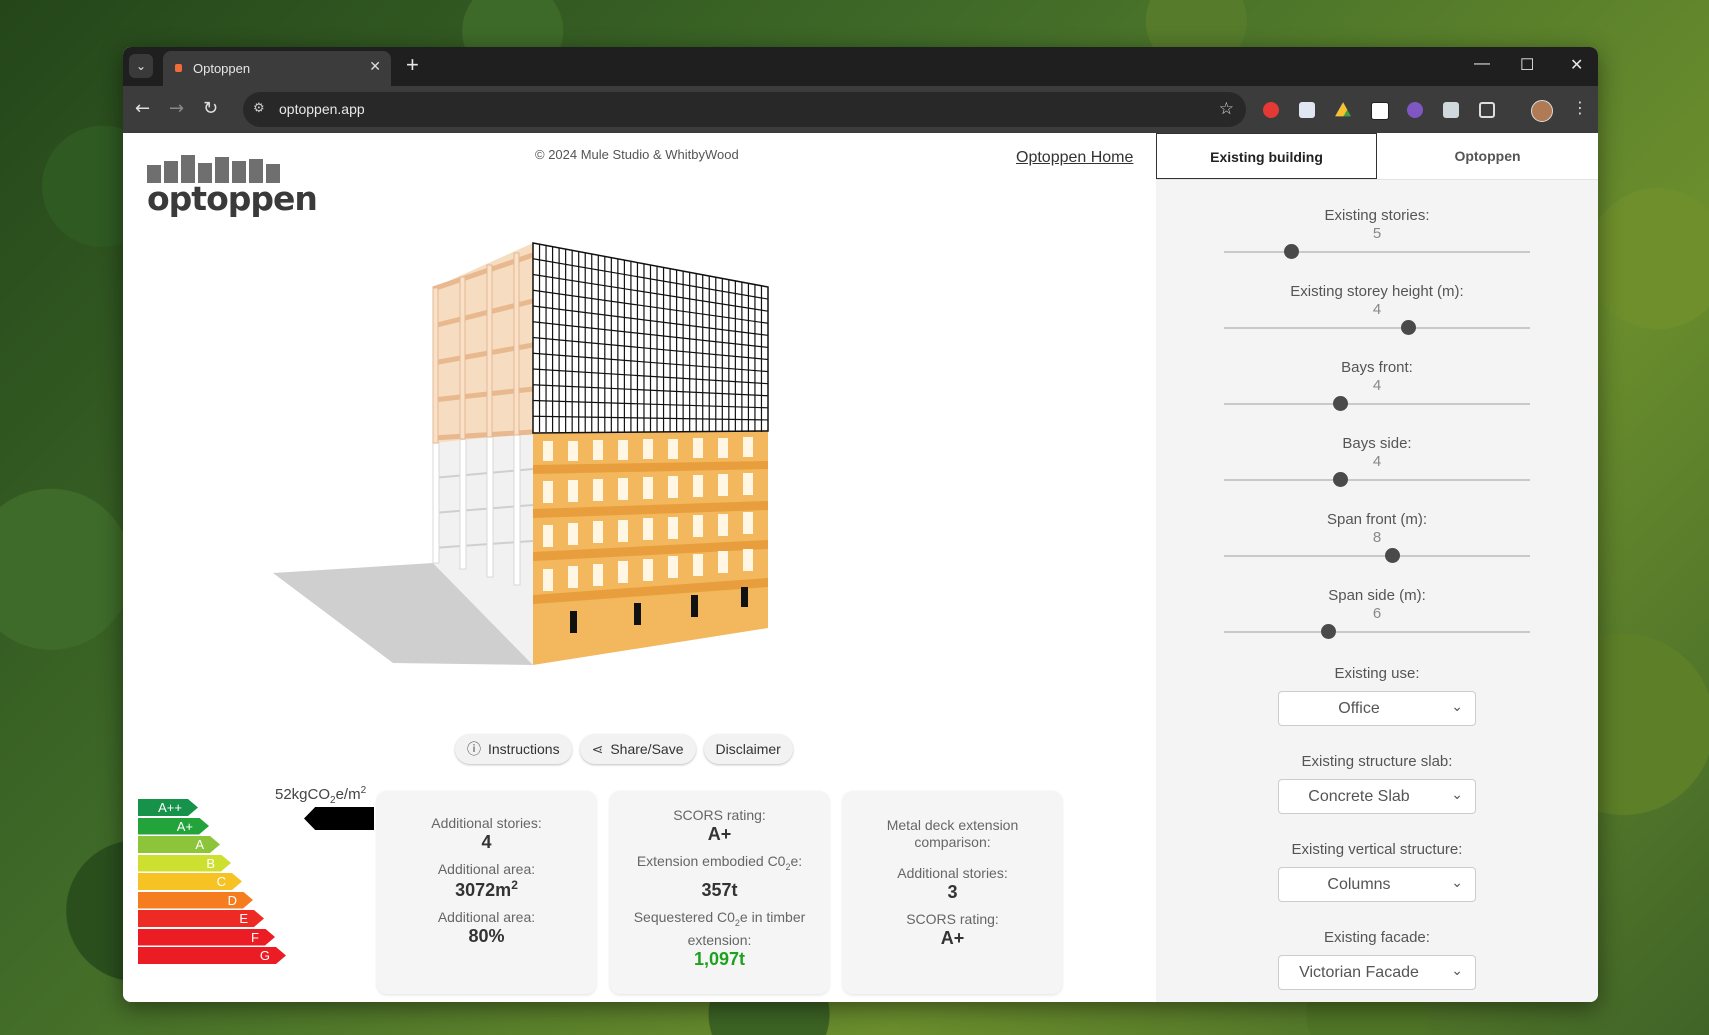  Describe the element at coordinates (1271, 110) in the screenshot. I see `extension-stop-icon` at that location.